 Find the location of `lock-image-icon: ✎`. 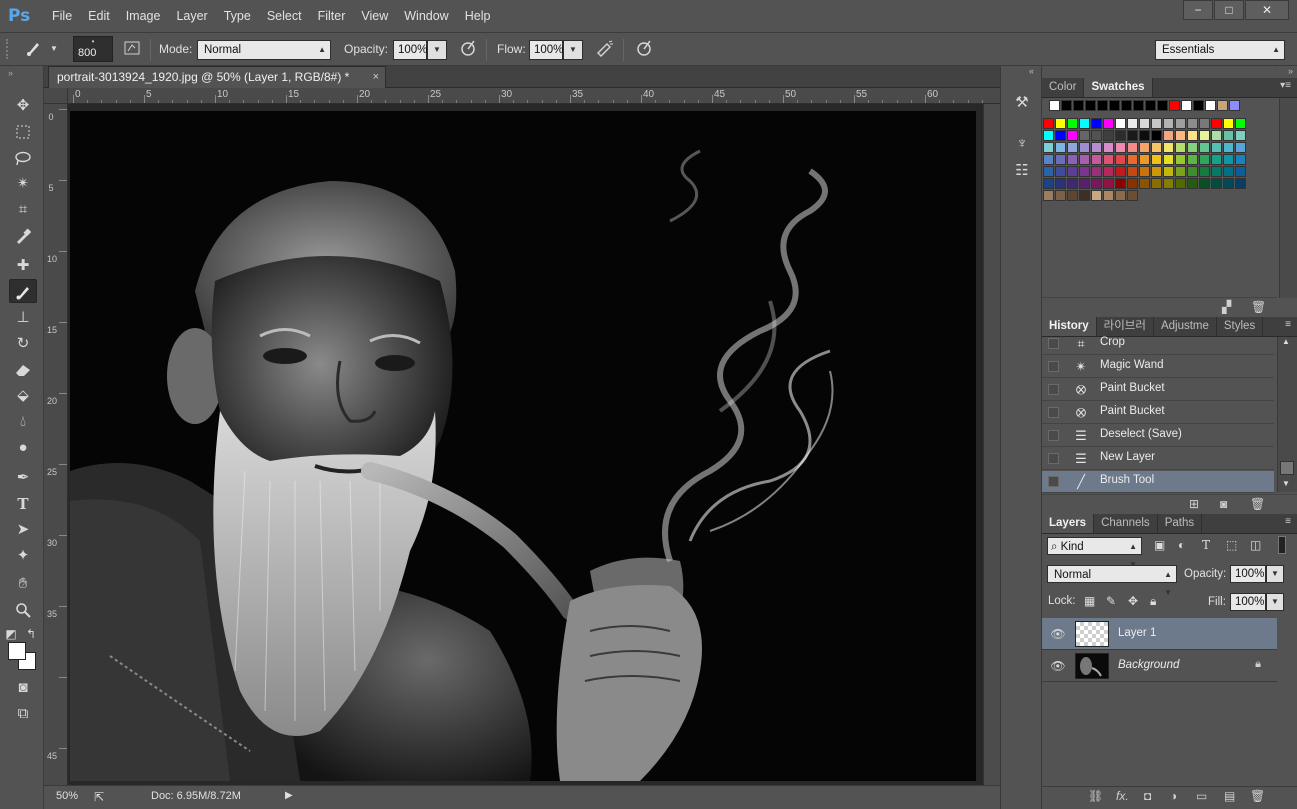

lock-image-icon: ✎ is located at coordinates (1111, 601).